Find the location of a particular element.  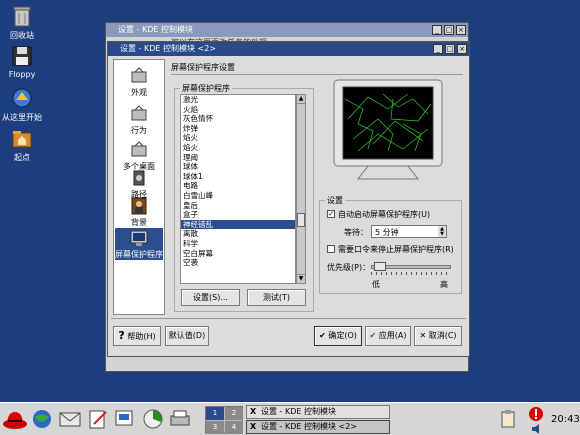

redhat-menu-icon is located at coordinates (15, 419).